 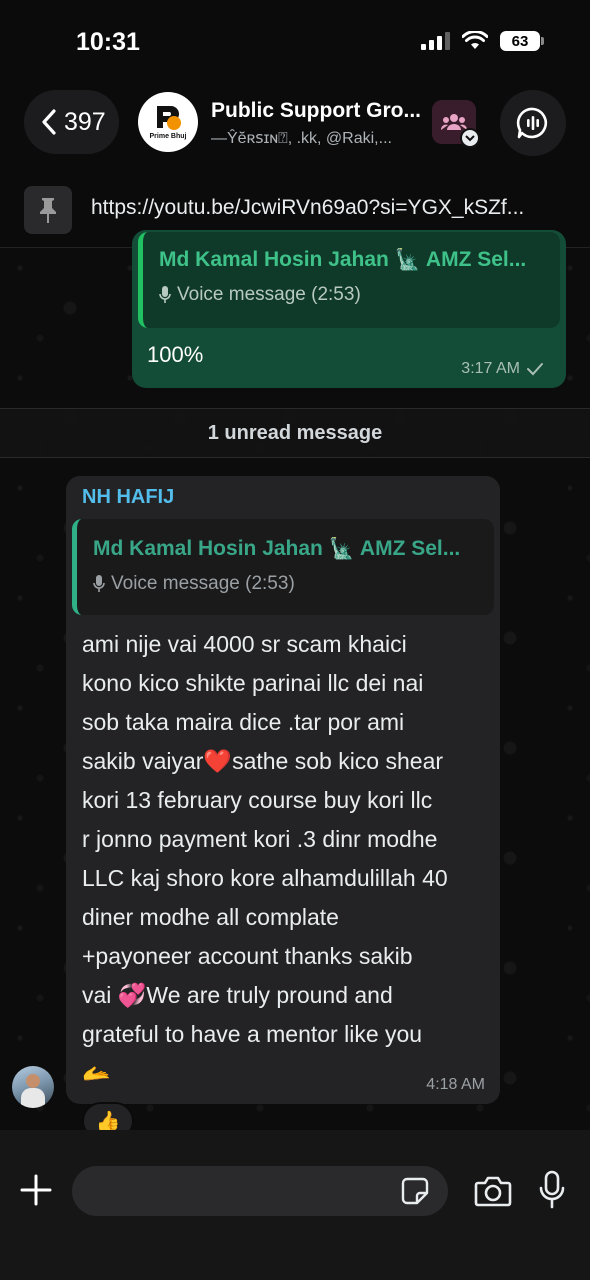 What do you see at coordinates (128, 497) in the screenshot?
I see `sender-name: NH HAFIJ` at bounding box center [128, 497].